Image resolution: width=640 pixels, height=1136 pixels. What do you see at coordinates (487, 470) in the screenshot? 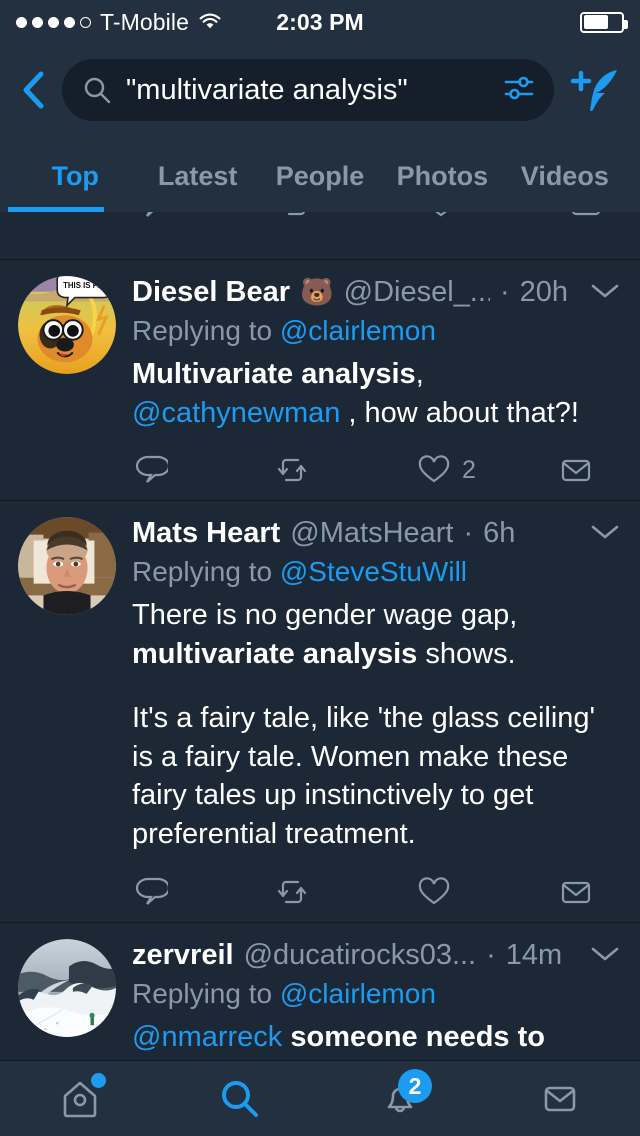
I see `like-button: 2` at bounding box center [487, 470].